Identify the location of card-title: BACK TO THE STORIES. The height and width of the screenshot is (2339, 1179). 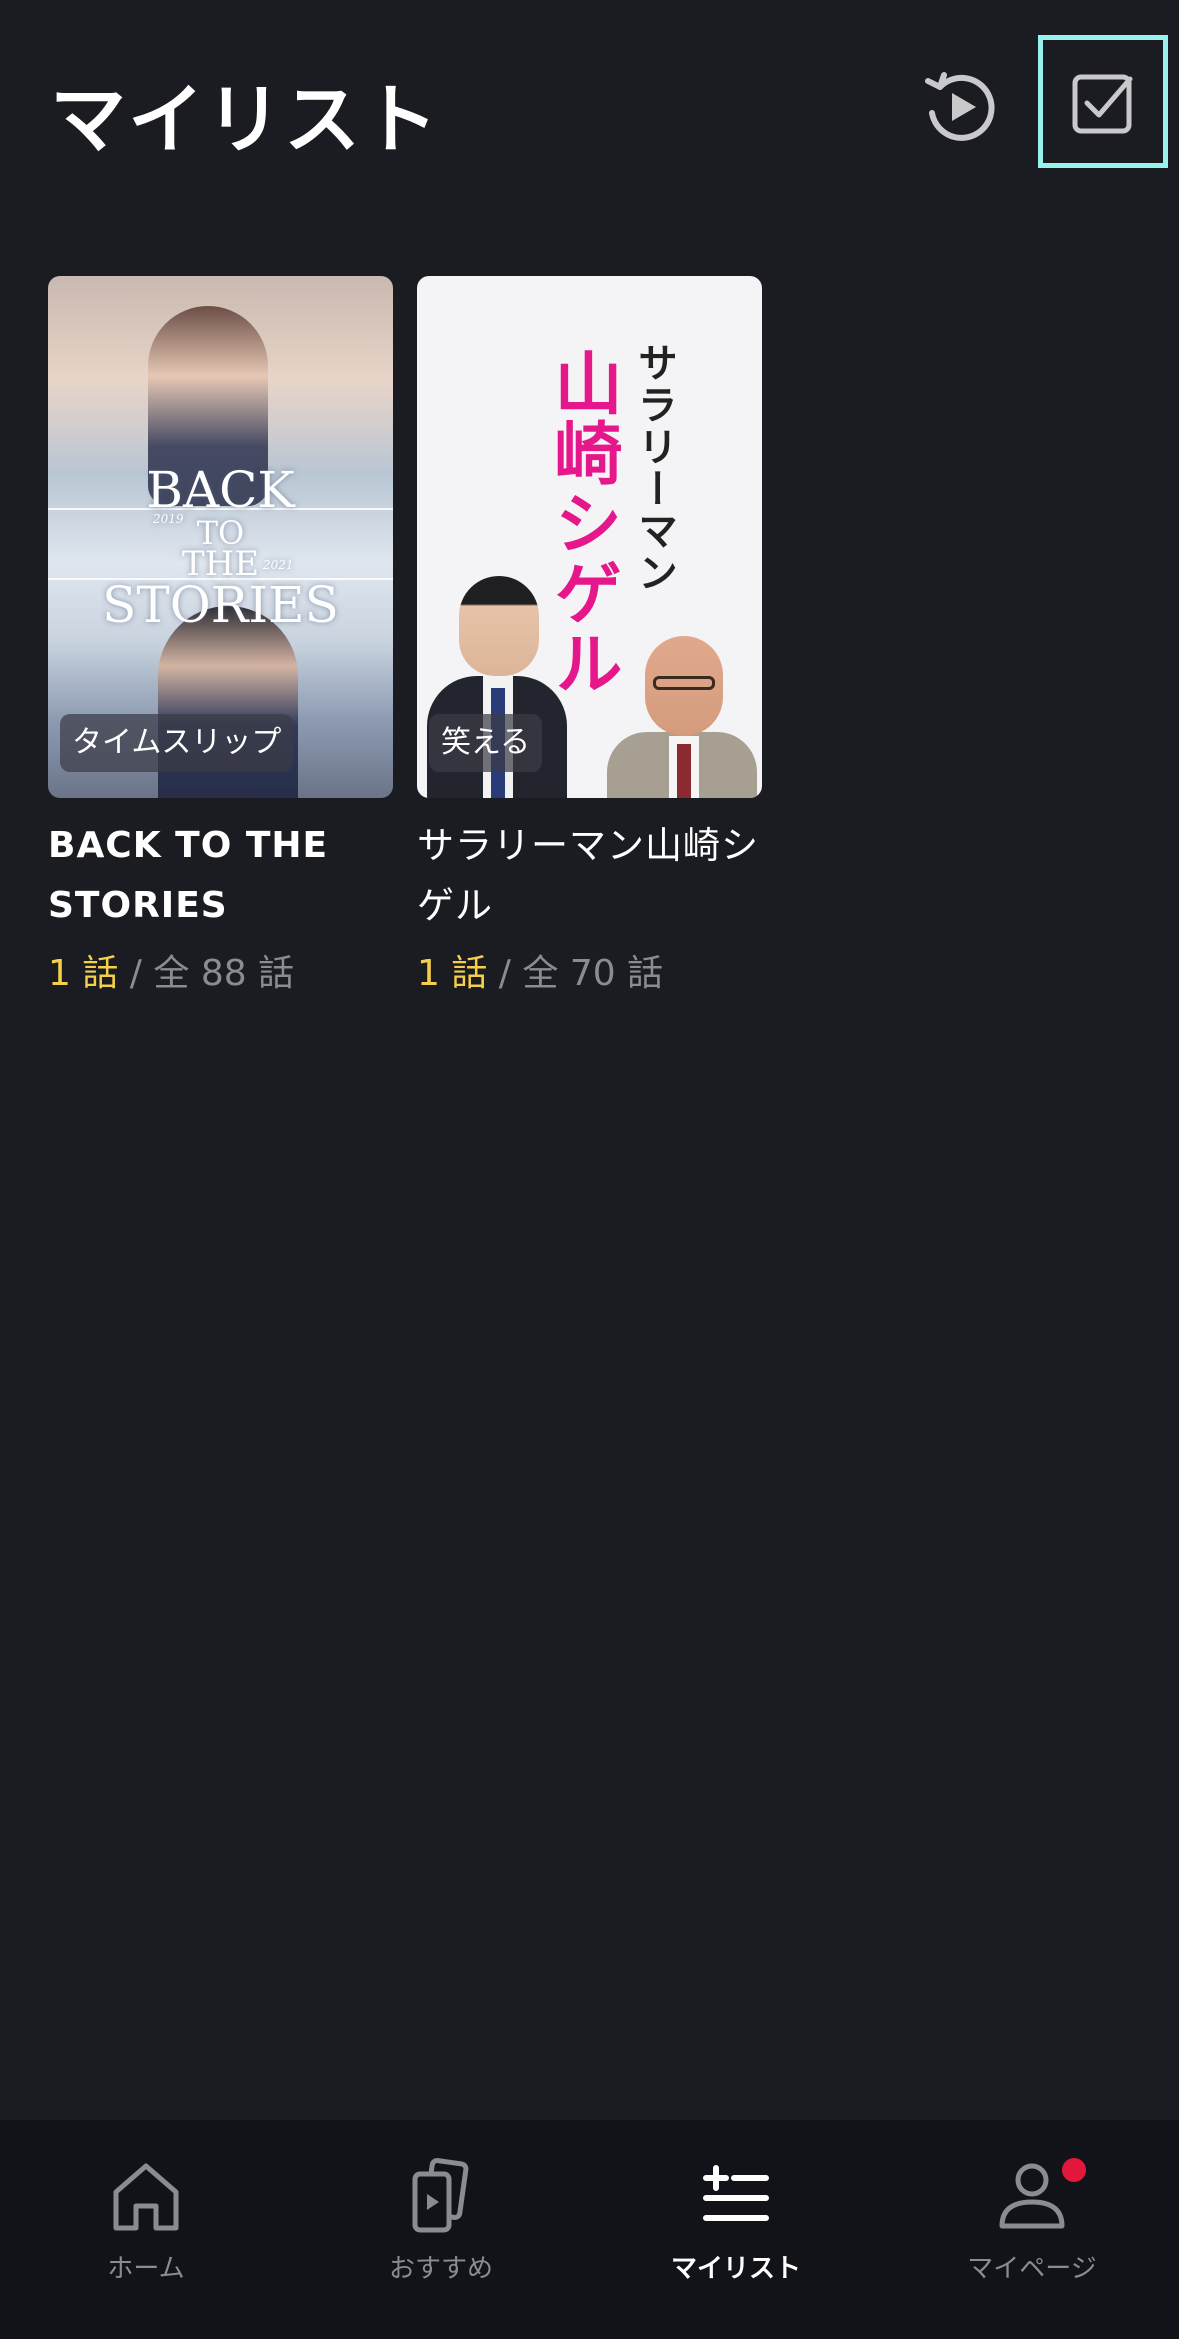
(220, 876).